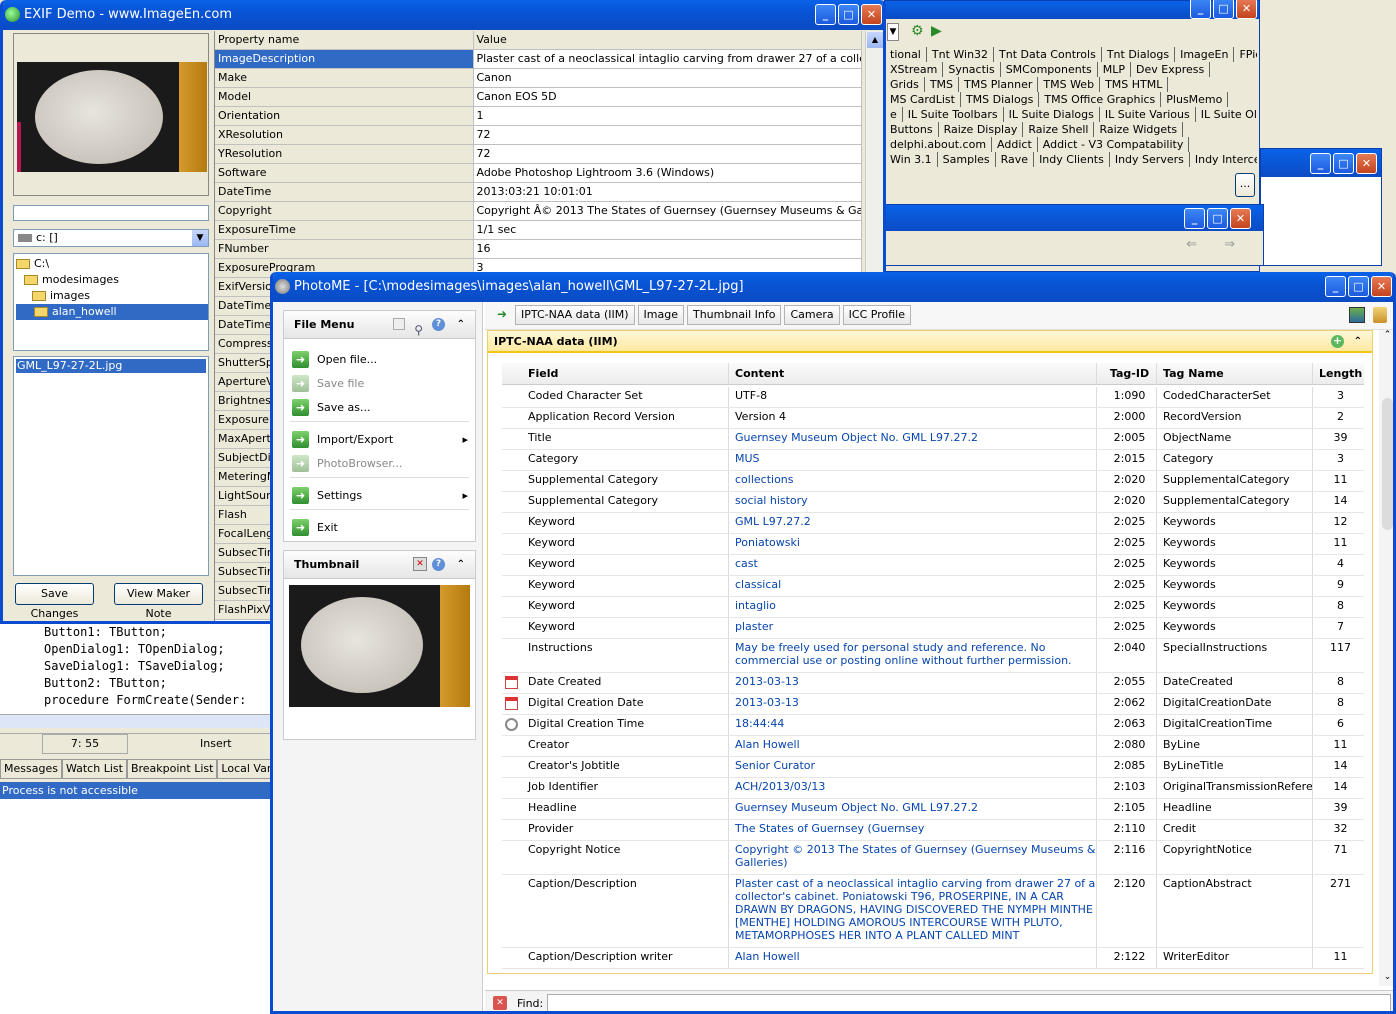  I want to click on palette-tab: TMS Planner, so click(999, 84).